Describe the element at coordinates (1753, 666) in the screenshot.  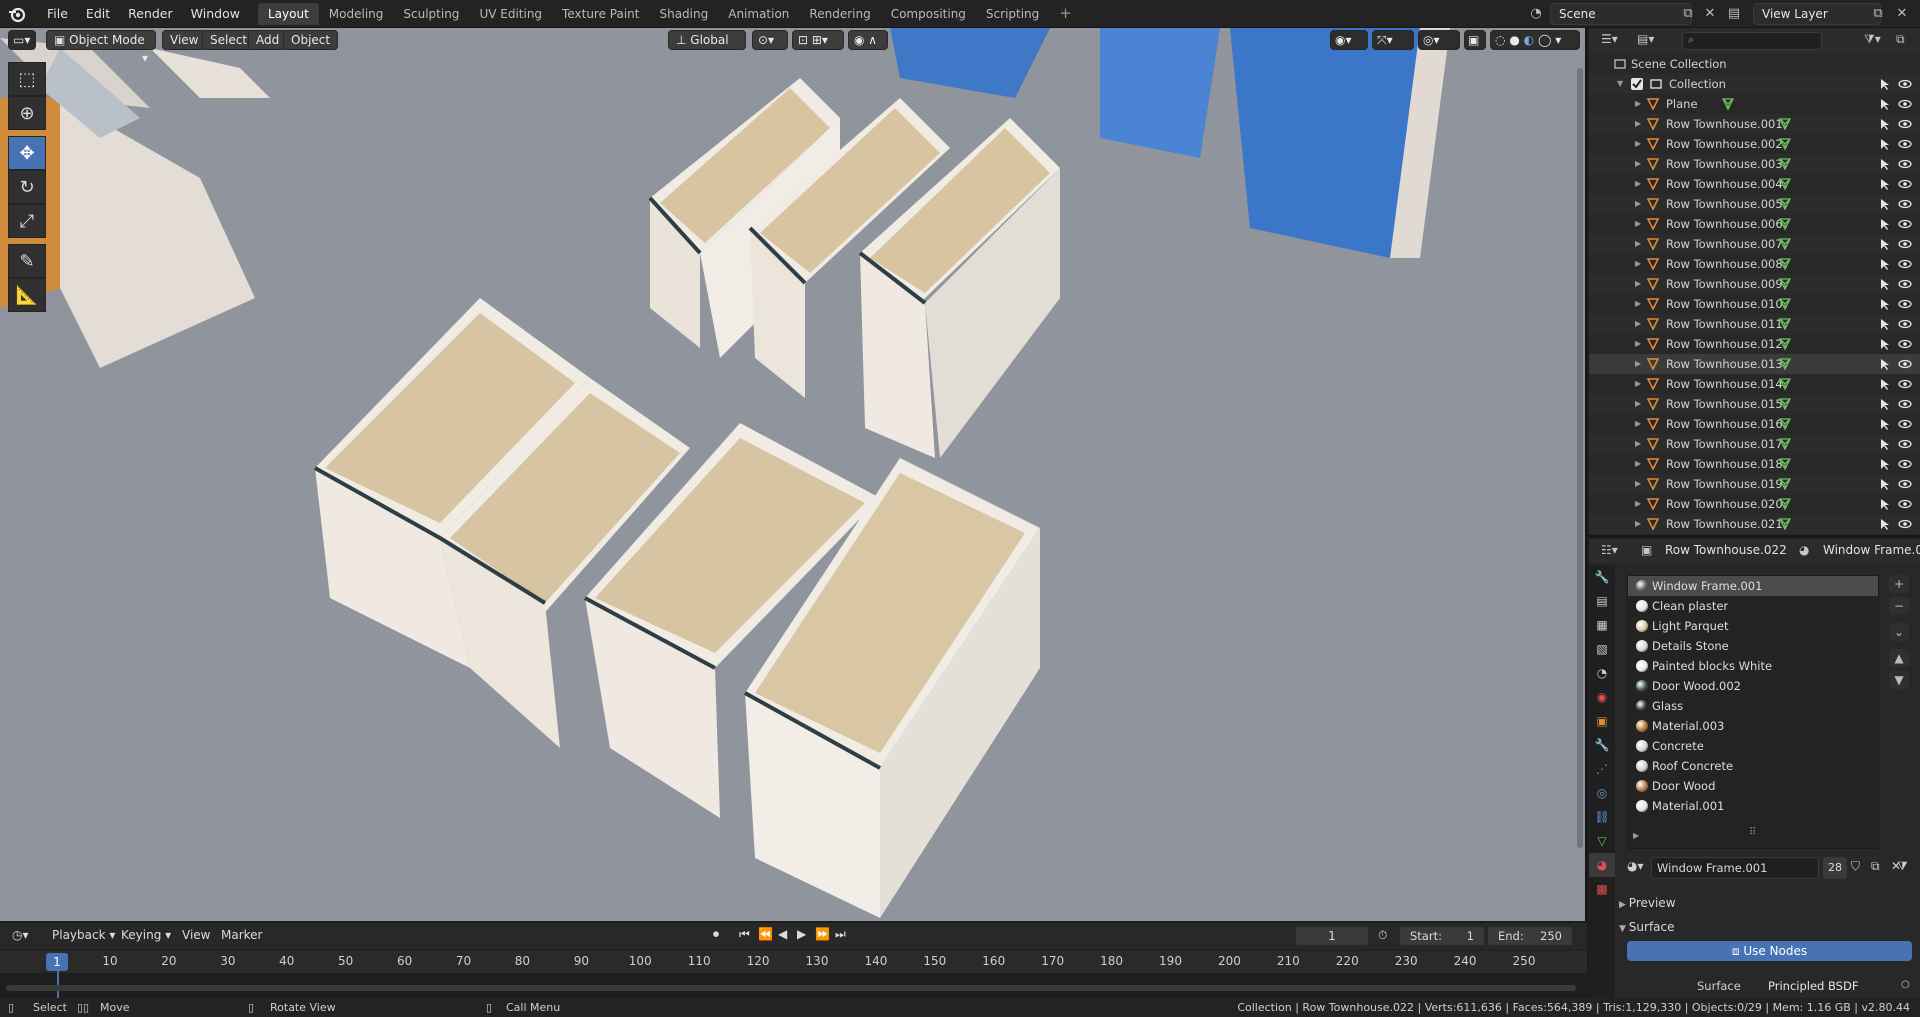
I see `material-slot: Painted blocks White` at that location.